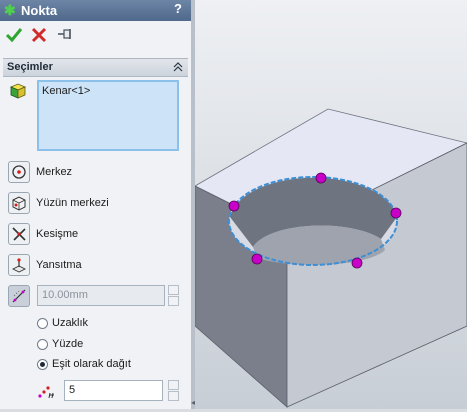 The height and width of the screenshot is (412, 467). I want to click on radio-percent-label: Yüzde, so click(68, 344).